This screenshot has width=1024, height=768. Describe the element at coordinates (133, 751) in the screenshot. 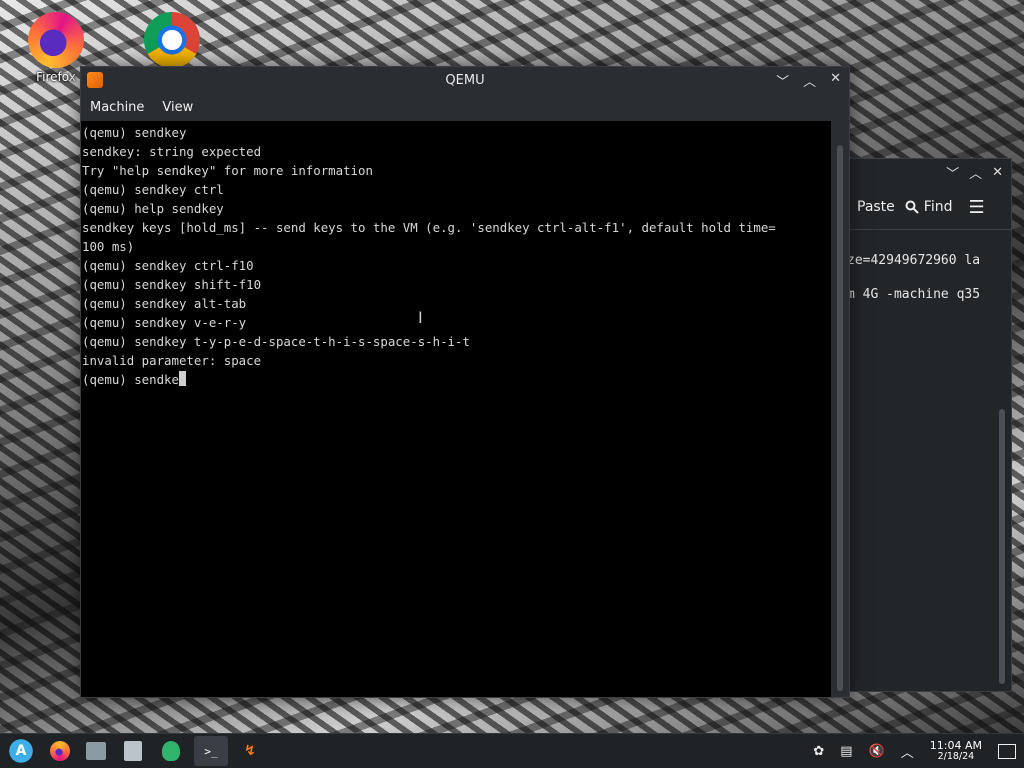

I see `taskbar-store-icon` at that location.